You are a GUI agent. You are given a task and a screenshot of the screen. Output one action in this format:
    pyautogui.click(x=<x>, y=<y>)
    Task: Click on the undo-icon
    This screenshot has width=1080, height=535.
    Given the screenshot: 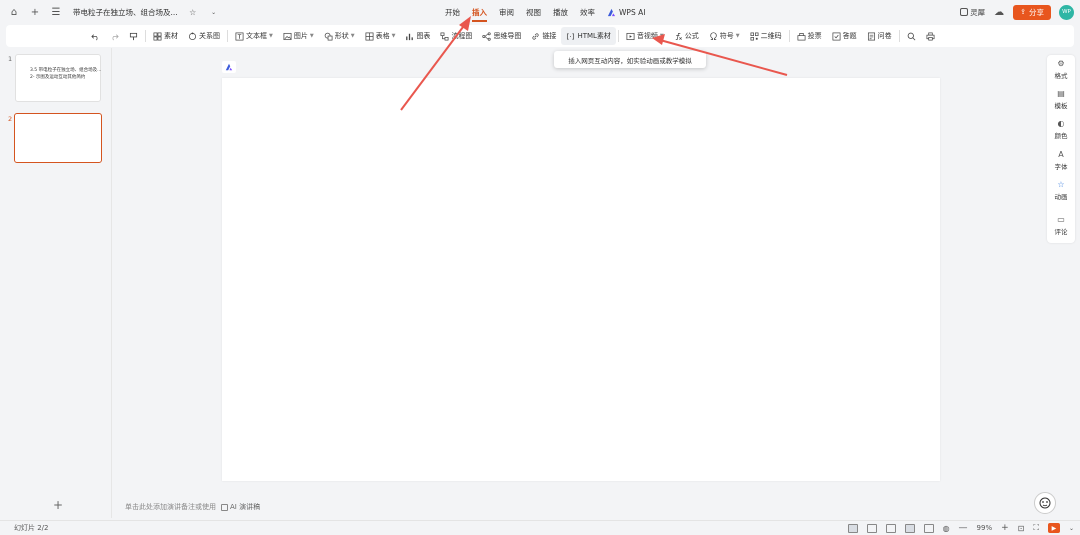 What is the action you would take?
    pyautogui.click(x=94, y=36)
    